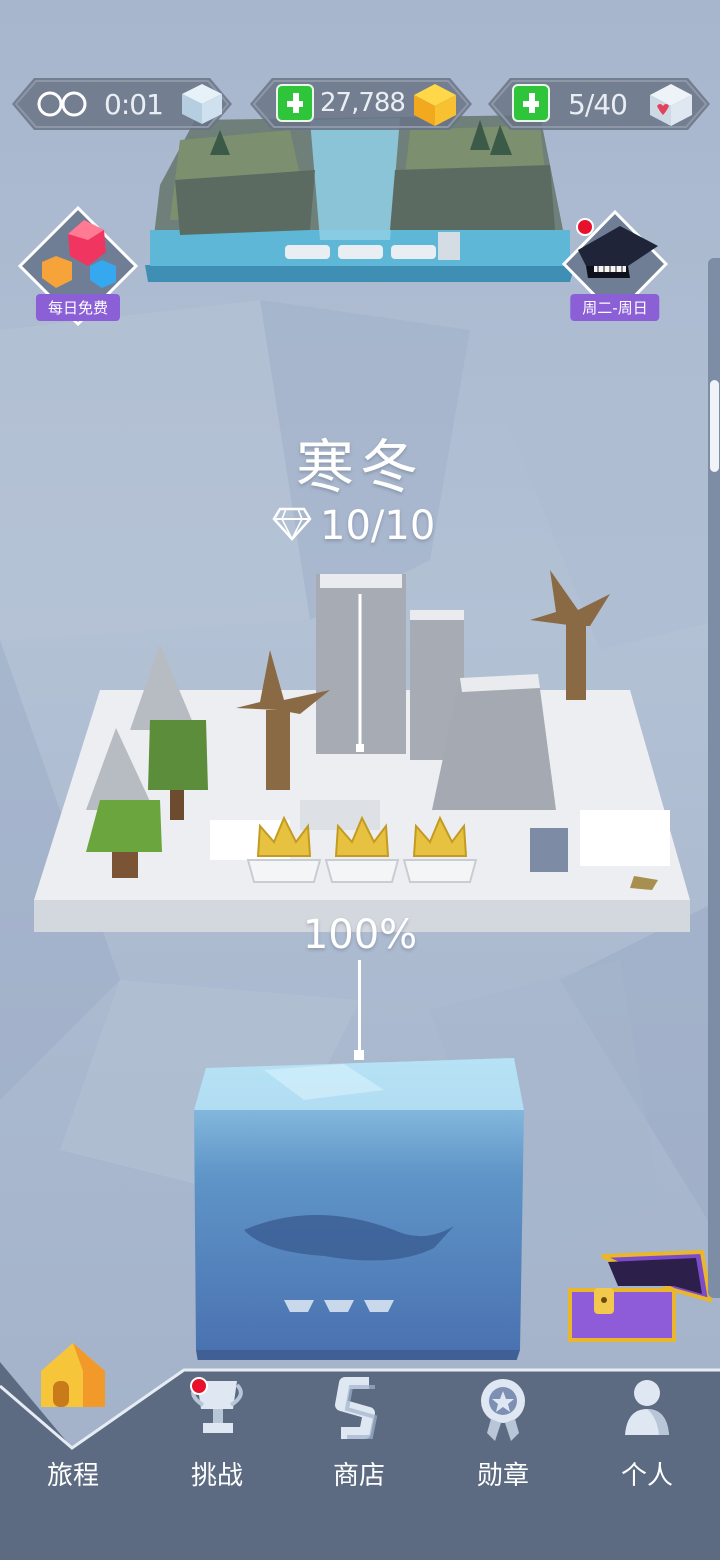  What do you see at coordinates (292, 526) in the screenshot?
I see `diamond-icon` at bounding box center [292, 526].